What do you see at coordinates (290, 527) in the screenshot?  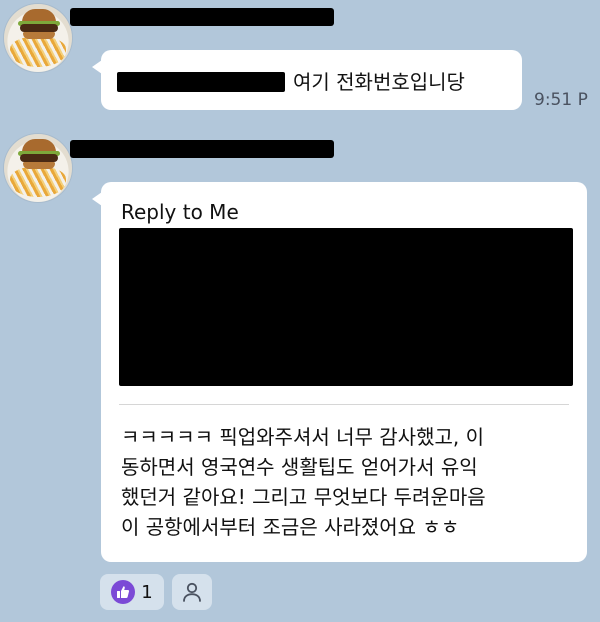 I see `message-line: 이 공항에서부터 조금은 사라졌어요 ㅎㅎ` at bounding box center [290, 527].